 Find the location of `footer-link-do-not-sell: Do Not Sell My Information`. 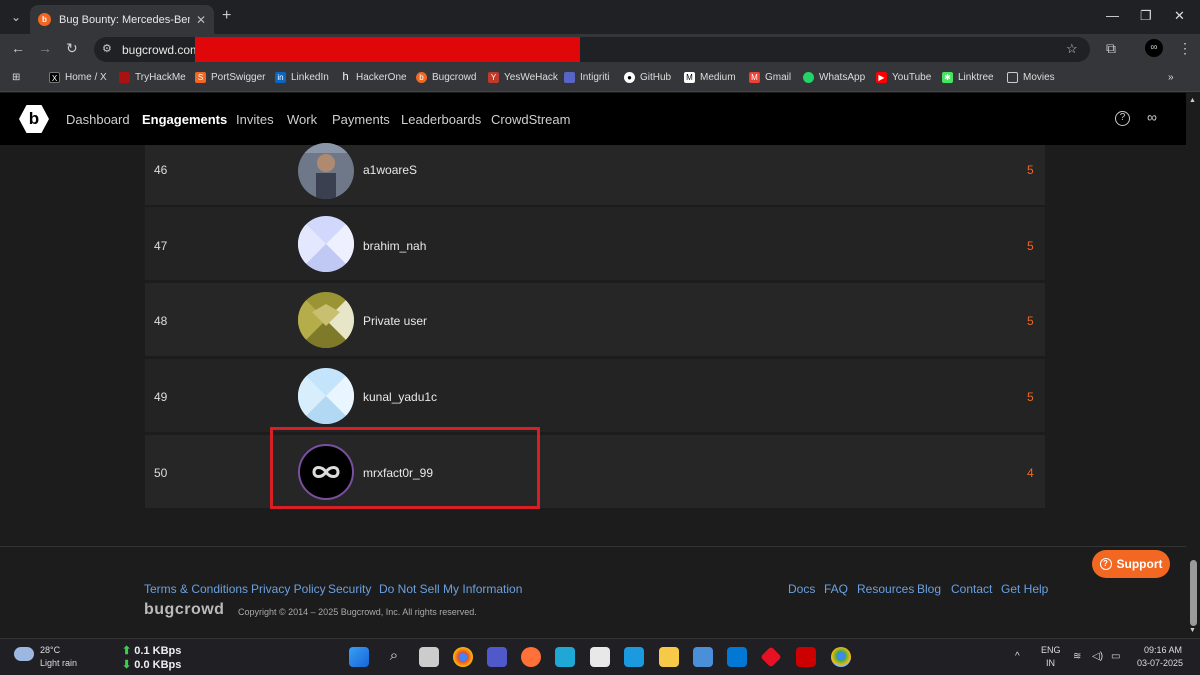

footer-link-do-not-sell: Do Not Sell My Information is located at coordinates (450, 589).